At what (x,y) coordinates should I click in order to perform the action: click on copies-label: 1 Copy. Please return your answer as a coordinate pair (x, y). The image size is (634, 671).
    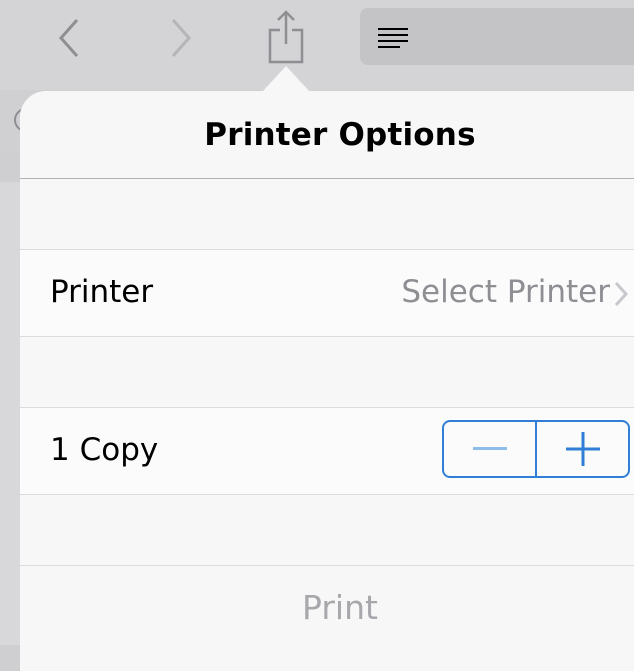
    Looking at the image, I should click on (104, 450).